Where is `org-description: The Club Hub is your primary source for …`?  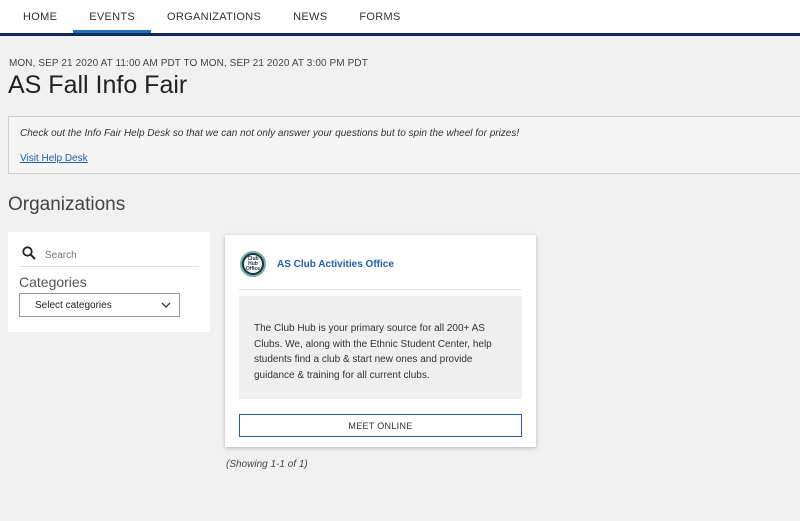
org-description: The Club Hub is your primary source for … is located at coordinates (373, 352).